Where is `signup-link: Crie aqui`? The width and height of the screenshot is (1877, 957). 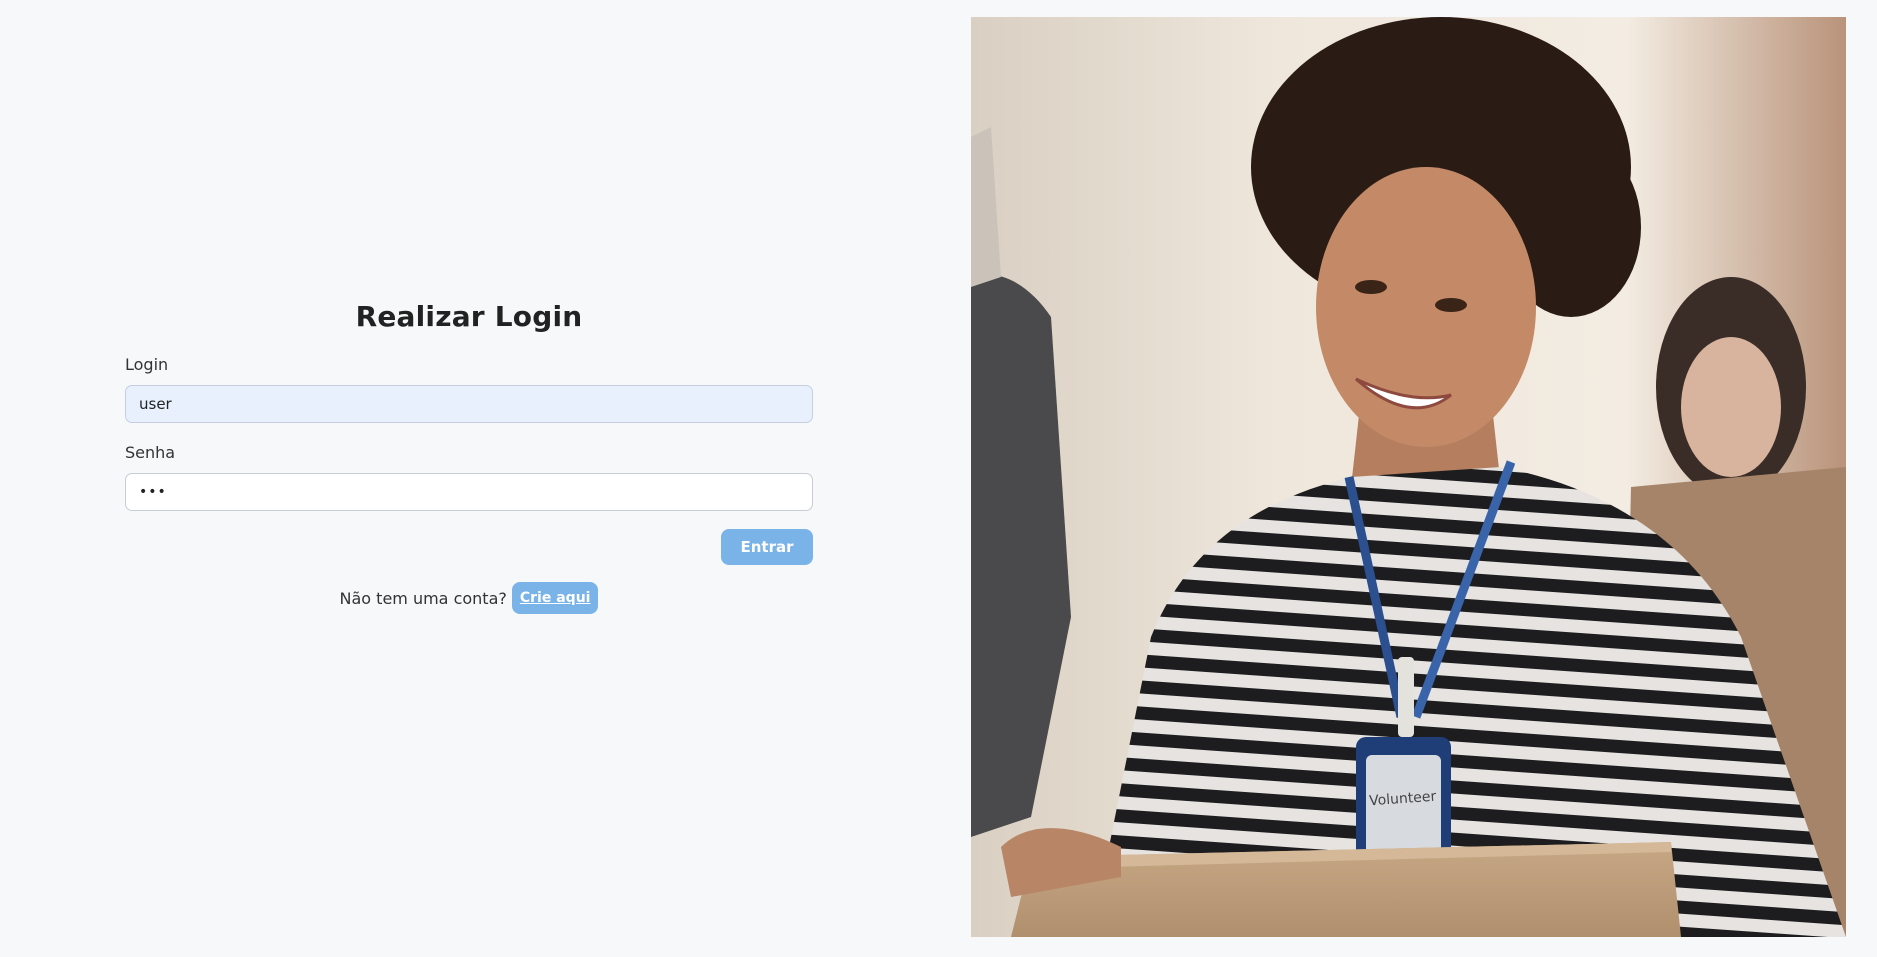
signup-link: Crie aqui is located at coordinates (555, 598).